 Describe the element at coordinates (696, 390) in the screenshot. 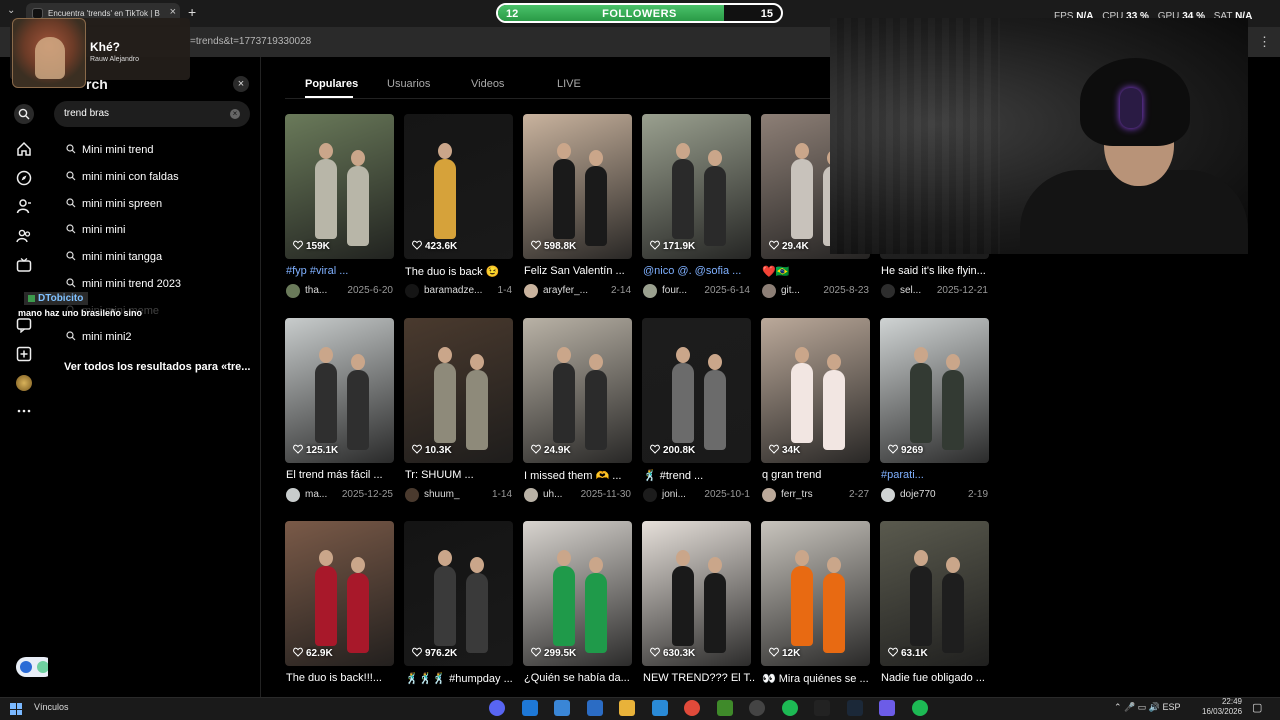

I see `video-thumbnail: 200.8K` at that location.